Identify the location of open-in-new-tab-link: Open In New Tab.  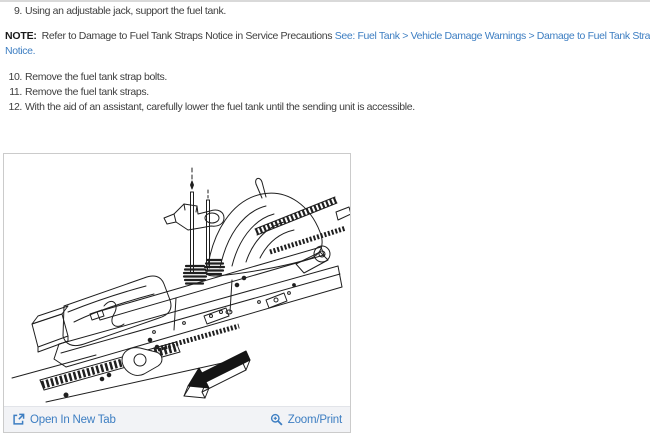
(64, 419).